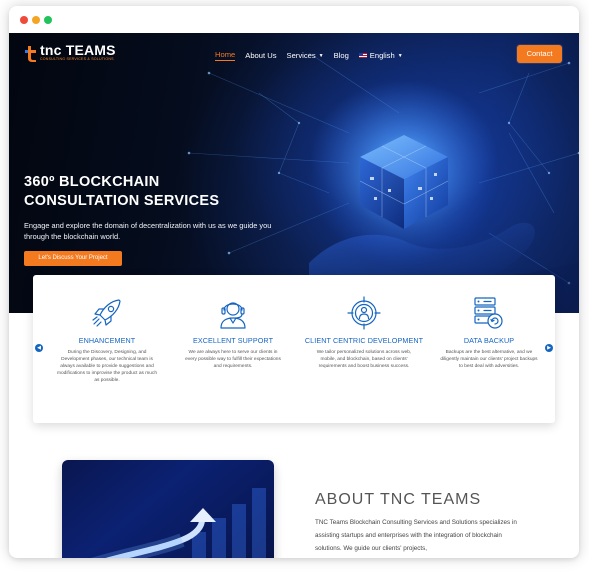 This screenshot has width=589, height=572. Describe the element at coordinates (398, 499) in the screenshot. I see `about-title: ABOUT TNC TEAMS` at that location.